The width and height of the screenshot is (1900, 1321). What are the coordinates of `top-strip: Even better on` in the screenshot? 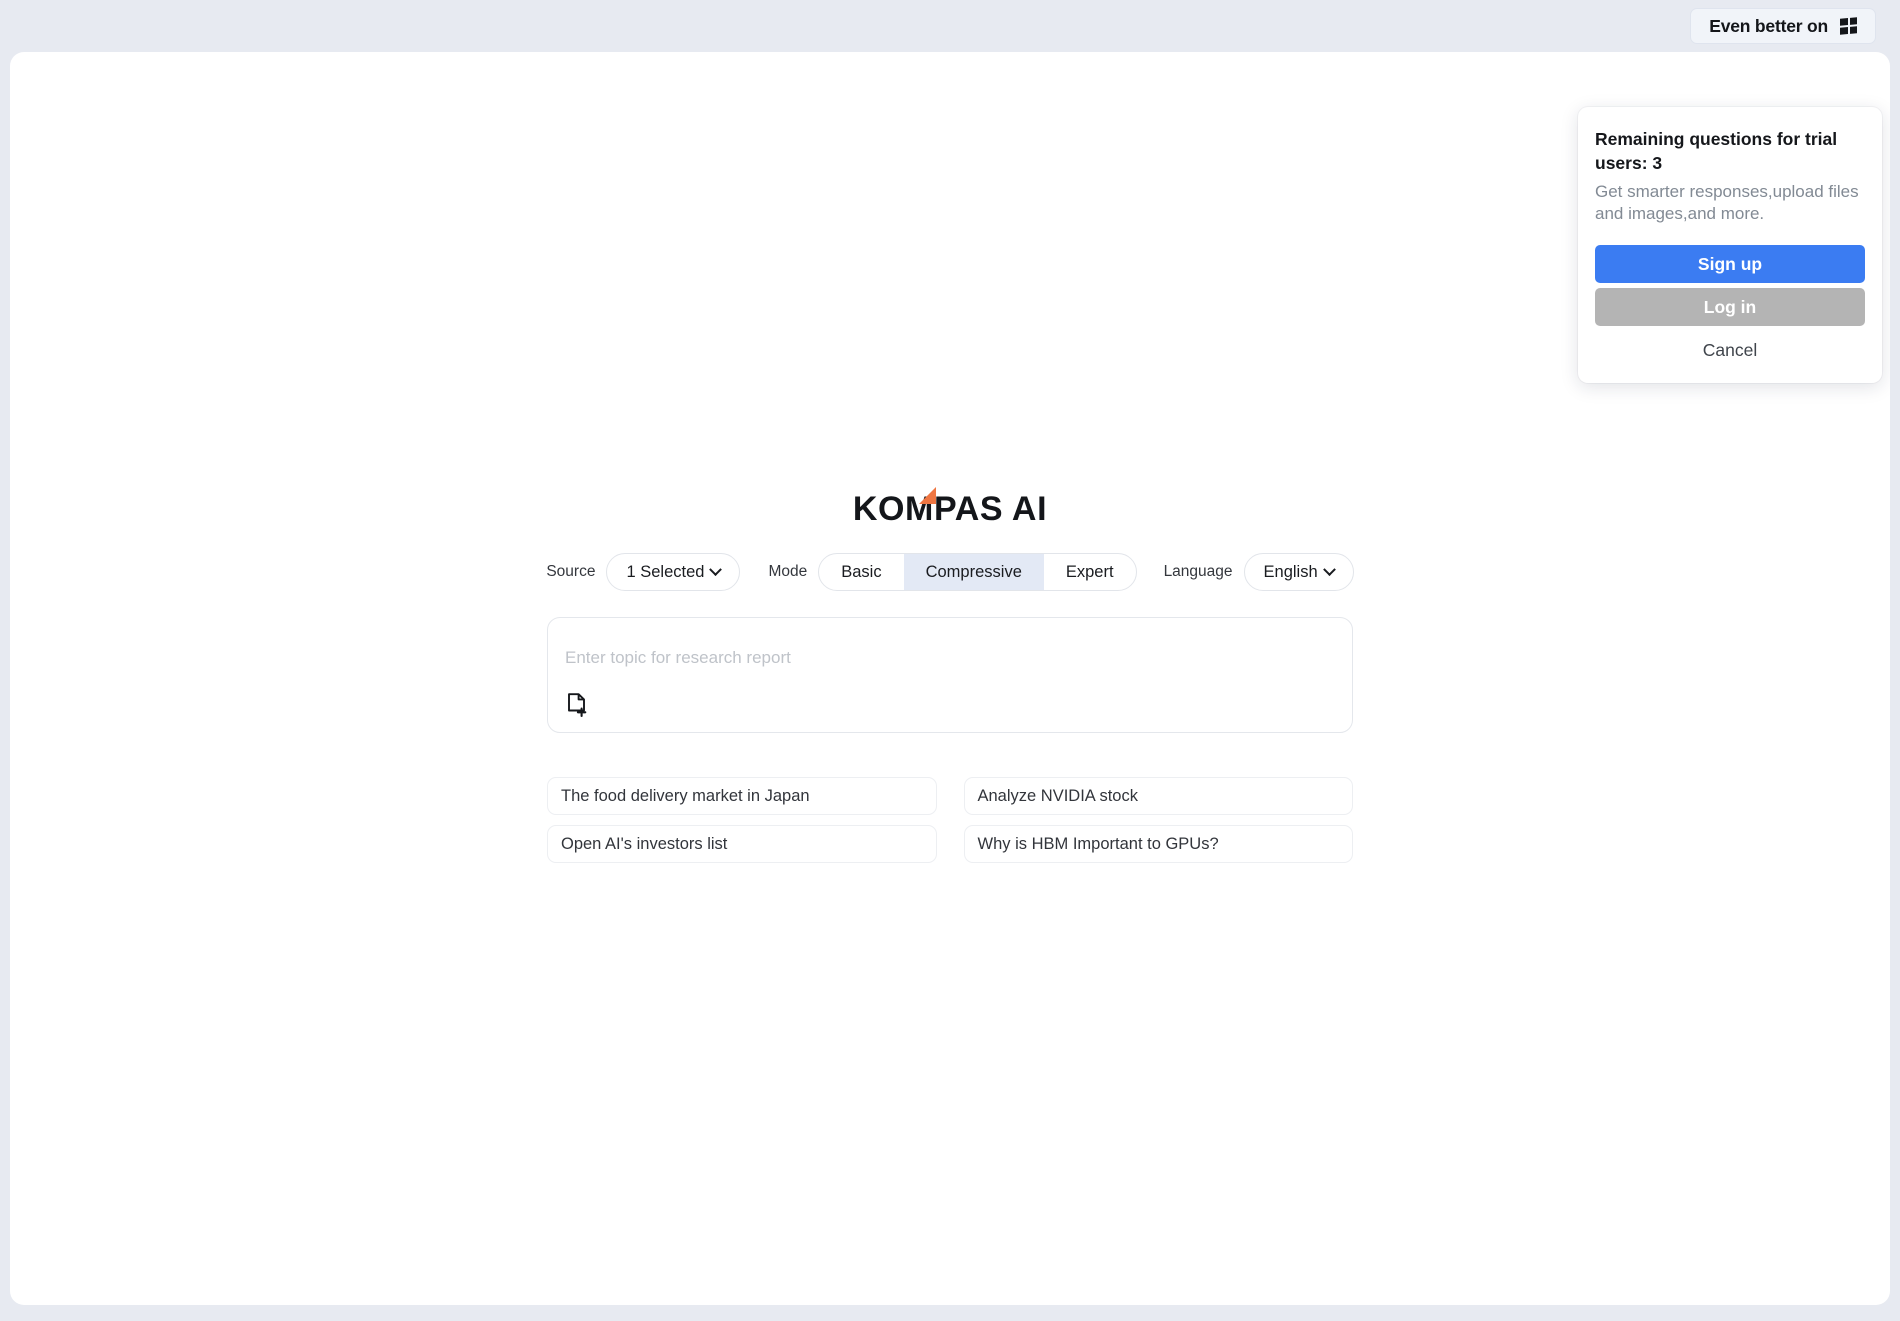 It's located at (950, 26).